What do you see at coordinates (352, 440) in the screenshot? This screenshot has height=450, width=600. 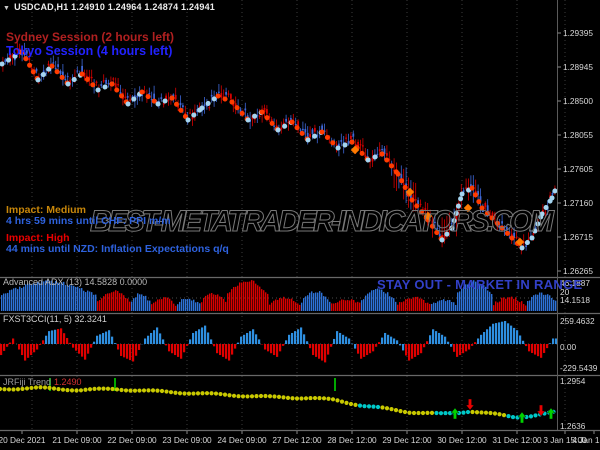 I see `time-axis-label: 28 Dec 12:00` at bounding box center [352, 440].